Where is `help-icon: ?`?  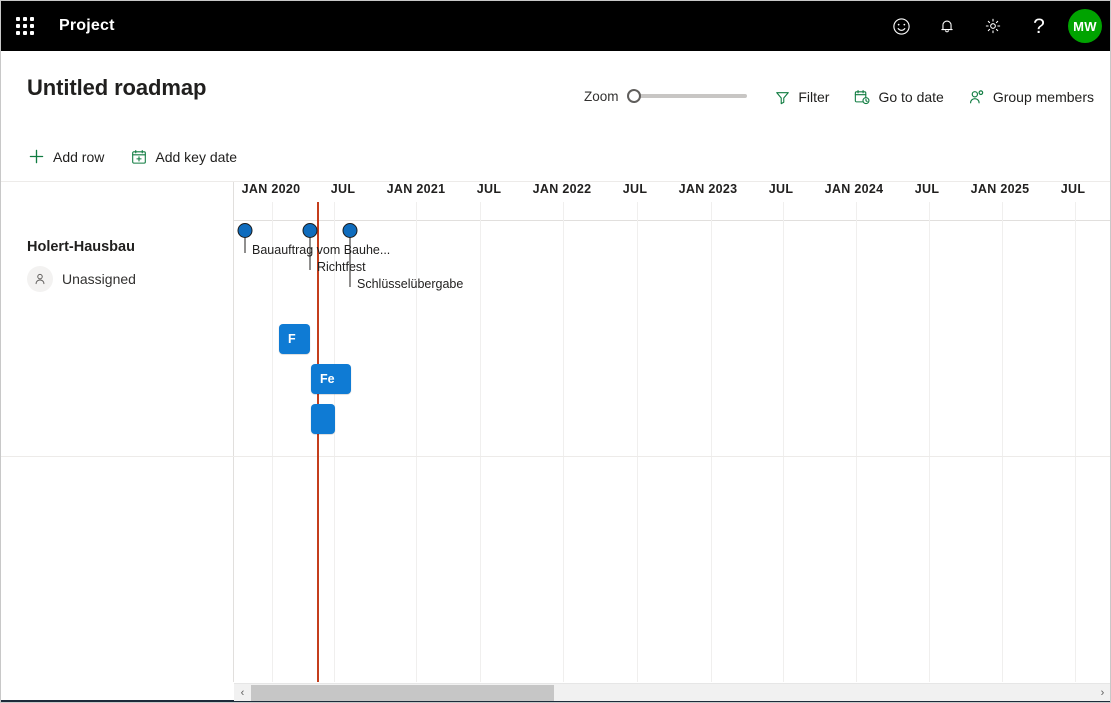 help-icon: ? is located at coordinates (1039, 26).